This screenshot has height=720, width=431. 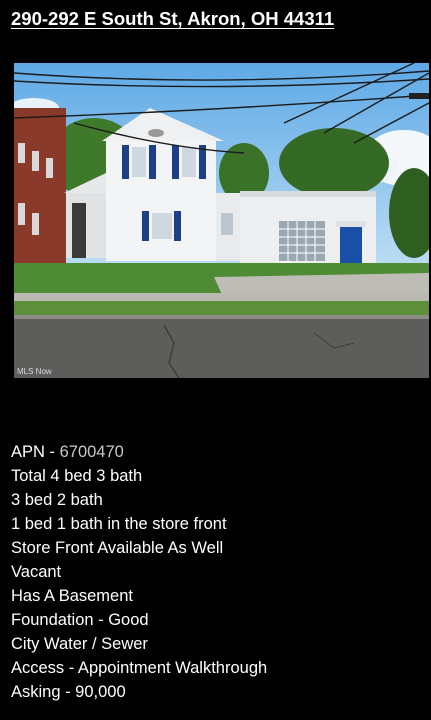 I want to click on listing-address-title: 290-292 E South St, Akron, OH 44311, so click(x=173, y=18).